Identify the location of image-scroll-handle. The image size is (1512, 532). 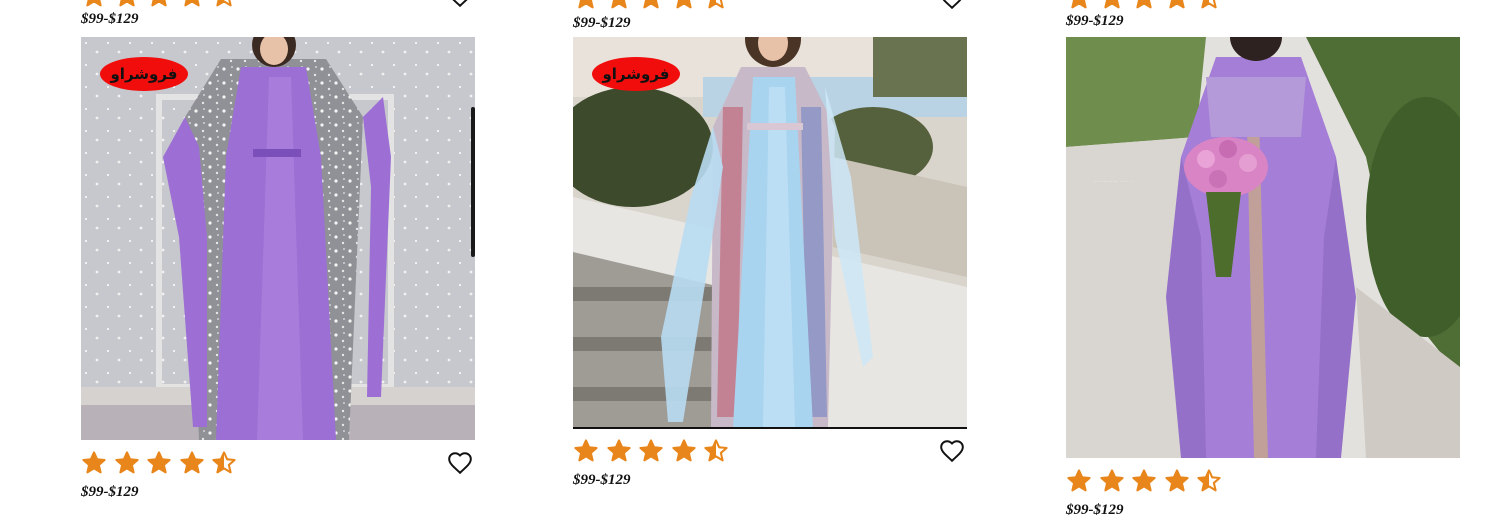
(473, 182).